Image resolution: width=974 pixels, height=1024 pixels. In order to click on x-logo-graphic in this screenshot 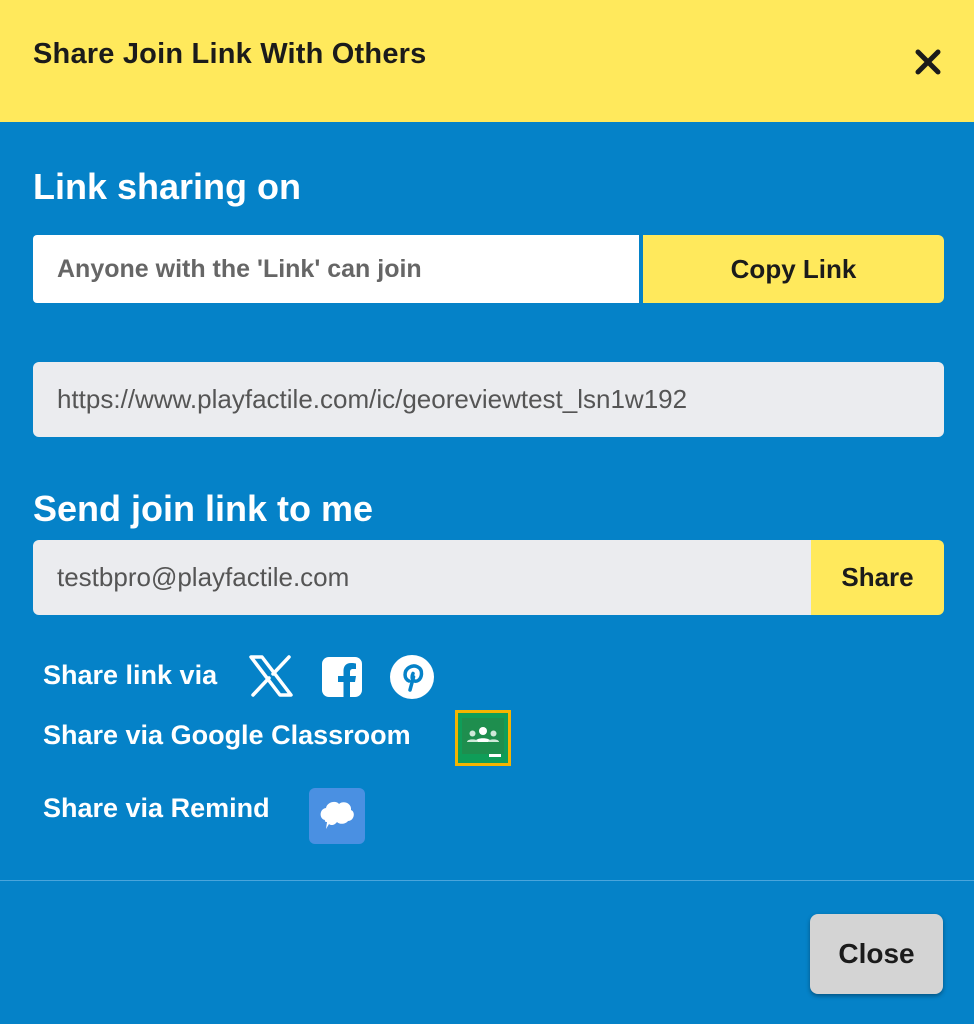, I will do `click(271, 676)`.